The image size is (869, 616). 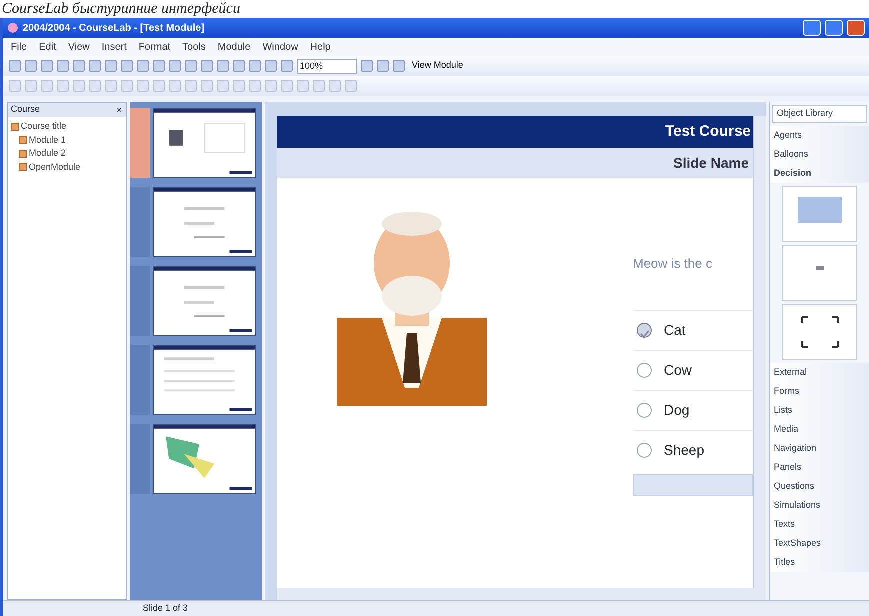 I want to click on menu-item: File, so click(x=19, y=47).